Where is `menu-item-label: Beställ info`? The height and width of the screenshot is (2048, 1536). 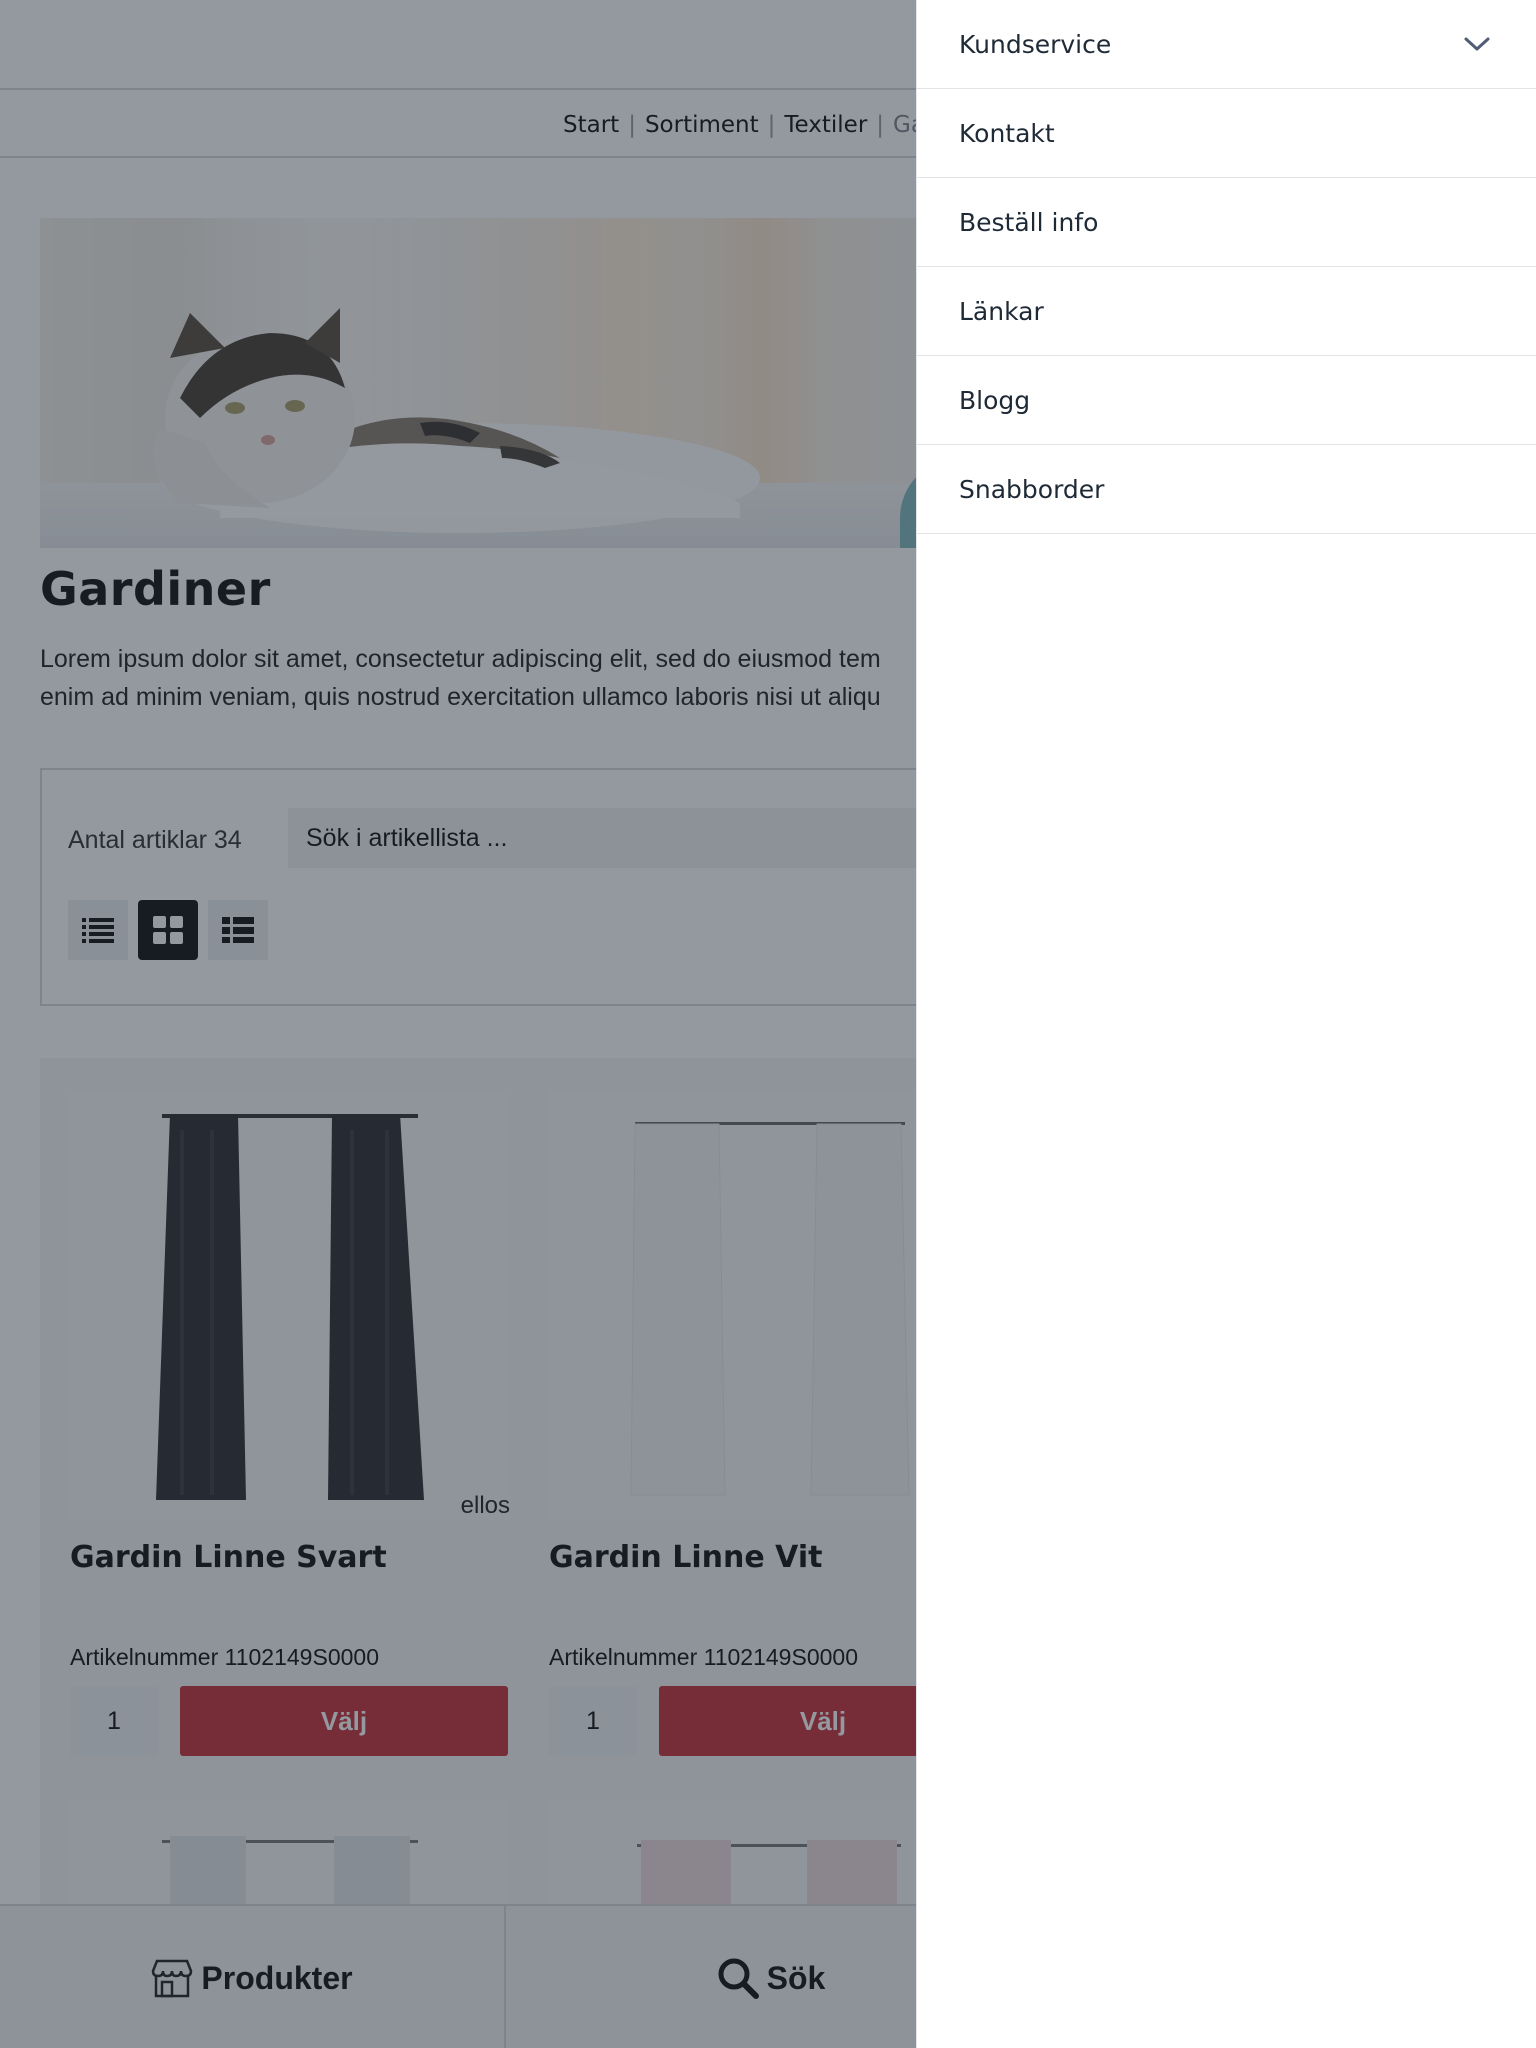 menu-item-label: Beställ info is located at coordinates (1029, 222).